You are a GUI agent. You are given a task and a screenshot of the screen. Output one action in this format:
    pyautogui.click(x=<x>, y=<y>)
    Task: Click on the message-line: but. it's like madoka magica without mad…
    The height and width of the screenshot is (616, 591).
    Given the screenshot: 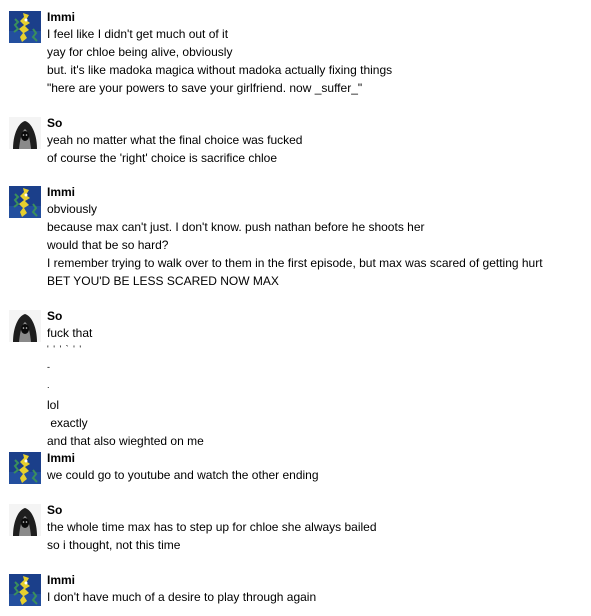 What is the action you would take?
    pyautogui.click(x=220, y=70)
    